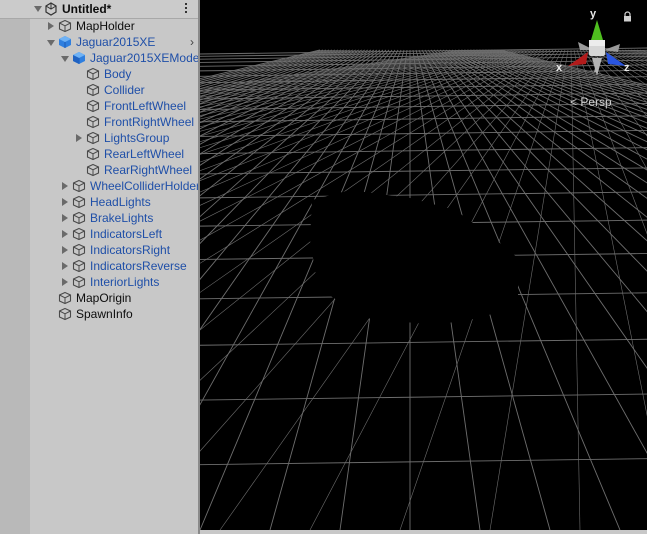 The height and width of the screenshot is (534, 647). What do you see at coordinates (423, 532) in the screenshot?
I see `scene-view-bottom-border` at bounding box center [423, 532].